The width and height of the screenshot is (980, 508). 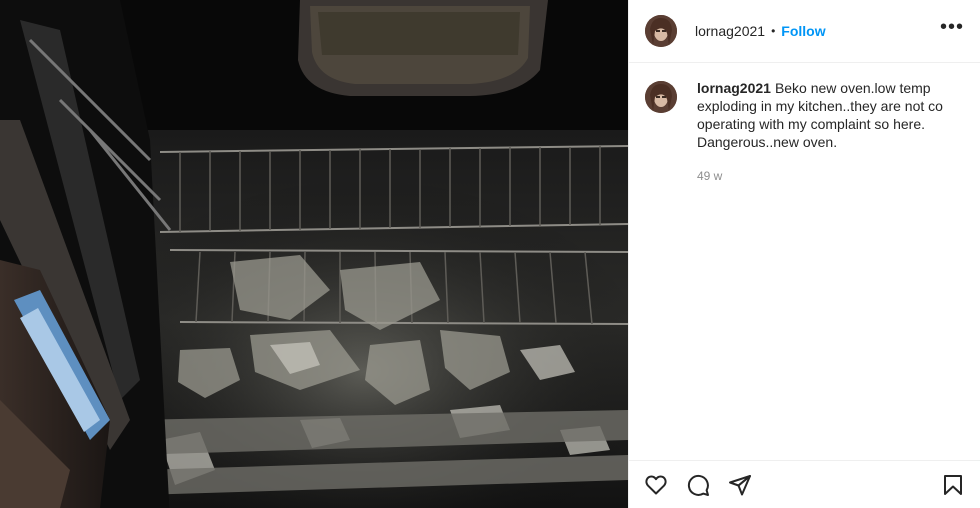 What do you see at coordinates (952, 31) in the screenshot?
I see `more-options-icon: •••` at bounding box center [952, 31].